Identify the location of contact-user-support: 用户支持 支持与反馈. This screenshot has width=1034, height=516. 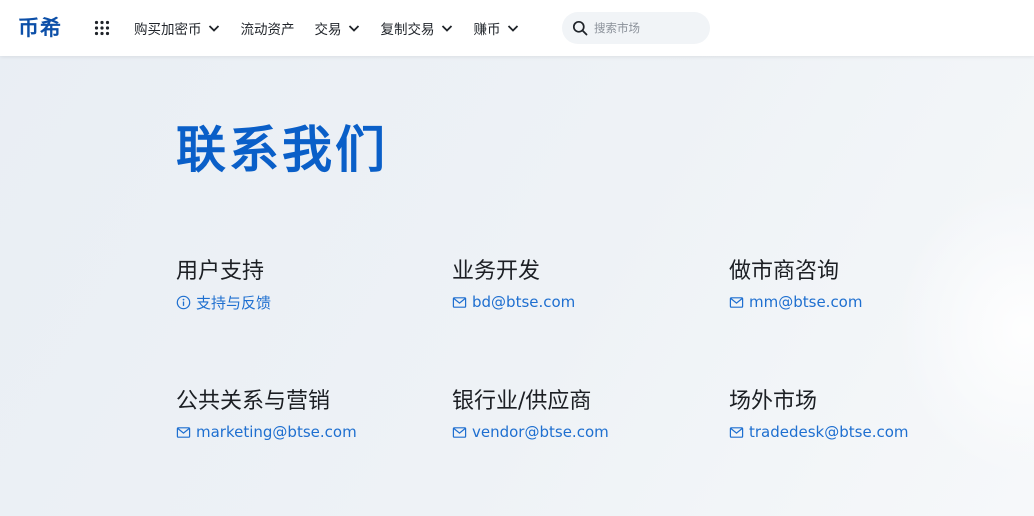
(306, 285).